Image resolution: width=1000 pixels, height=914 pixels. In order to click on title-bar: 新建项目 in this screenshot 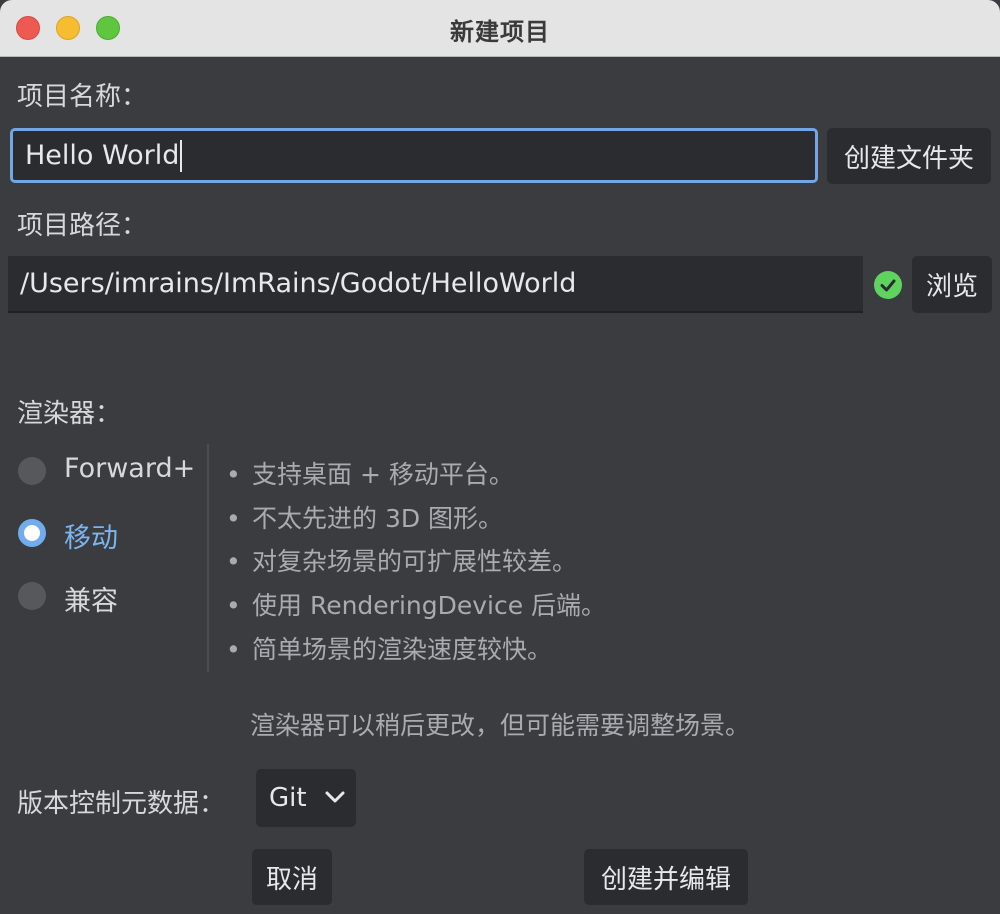, I will do `click(500, 28)`.